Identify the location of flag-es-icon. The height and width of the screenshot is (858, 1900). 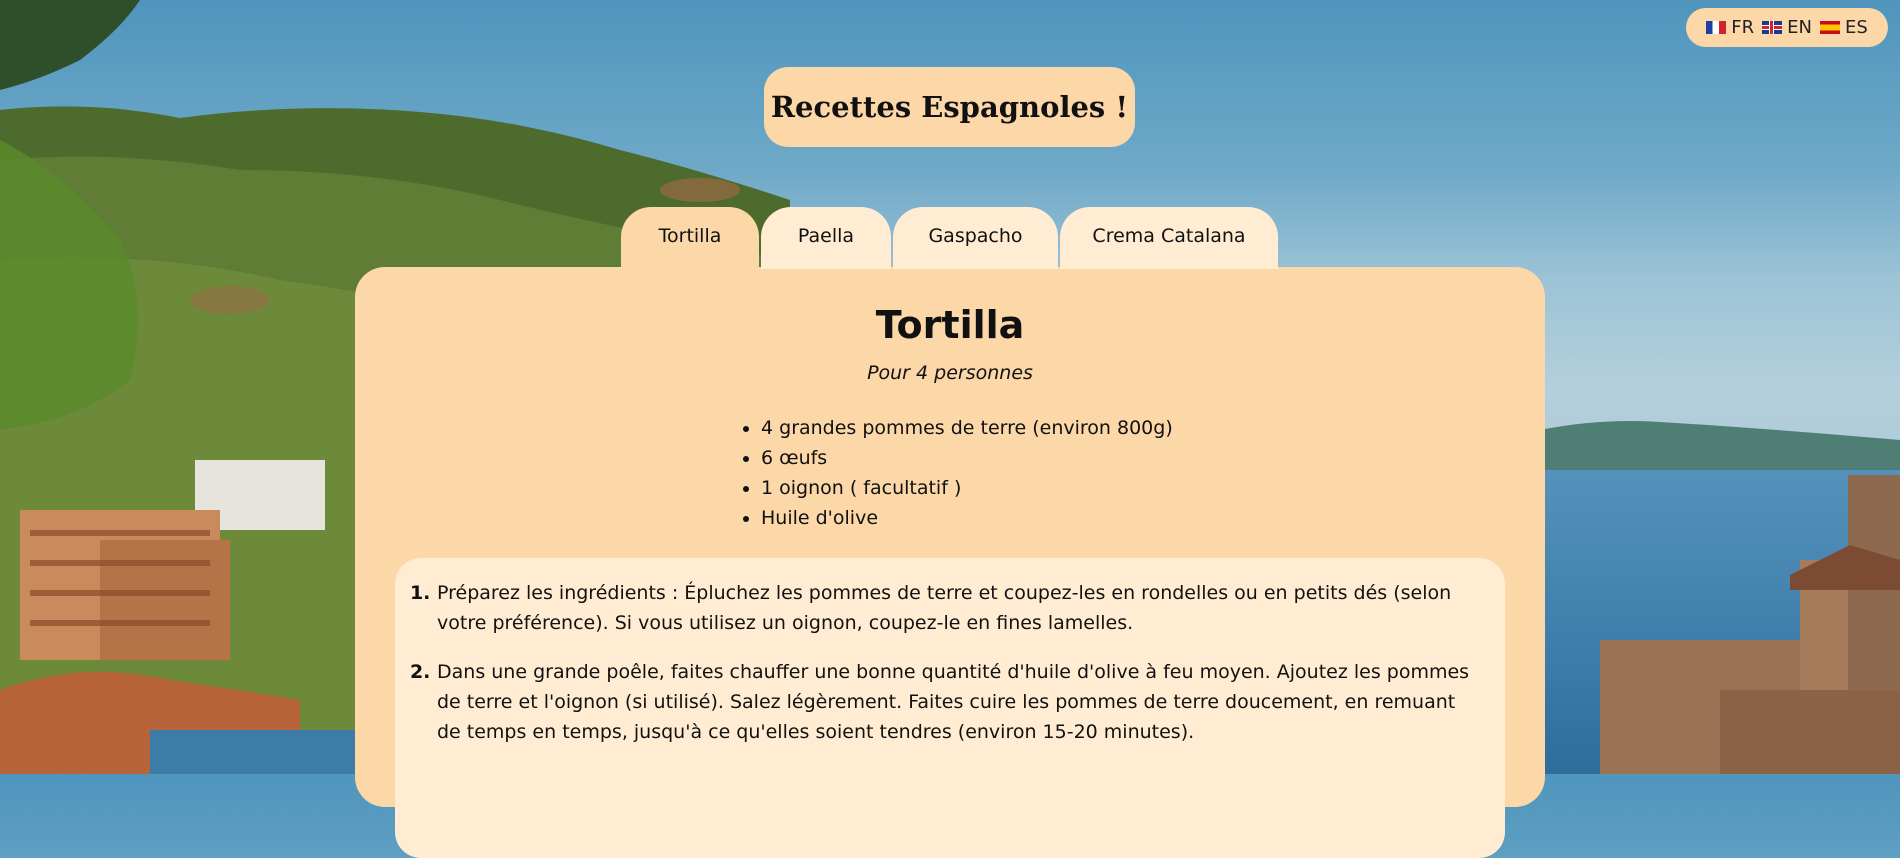
(1829, 27).